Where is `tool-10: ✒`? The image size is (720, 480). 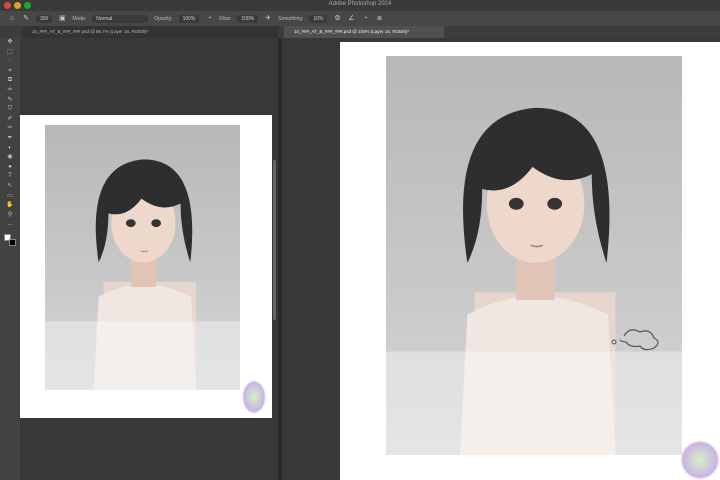 tool-10: ✒ is located at coordinates (10, 139).